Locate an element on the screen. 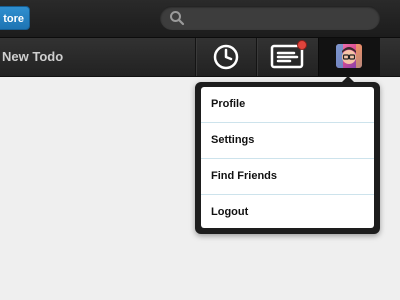 This screenshot has width=400, height=300. top-bar: tore is located at coordinates (200, 19).